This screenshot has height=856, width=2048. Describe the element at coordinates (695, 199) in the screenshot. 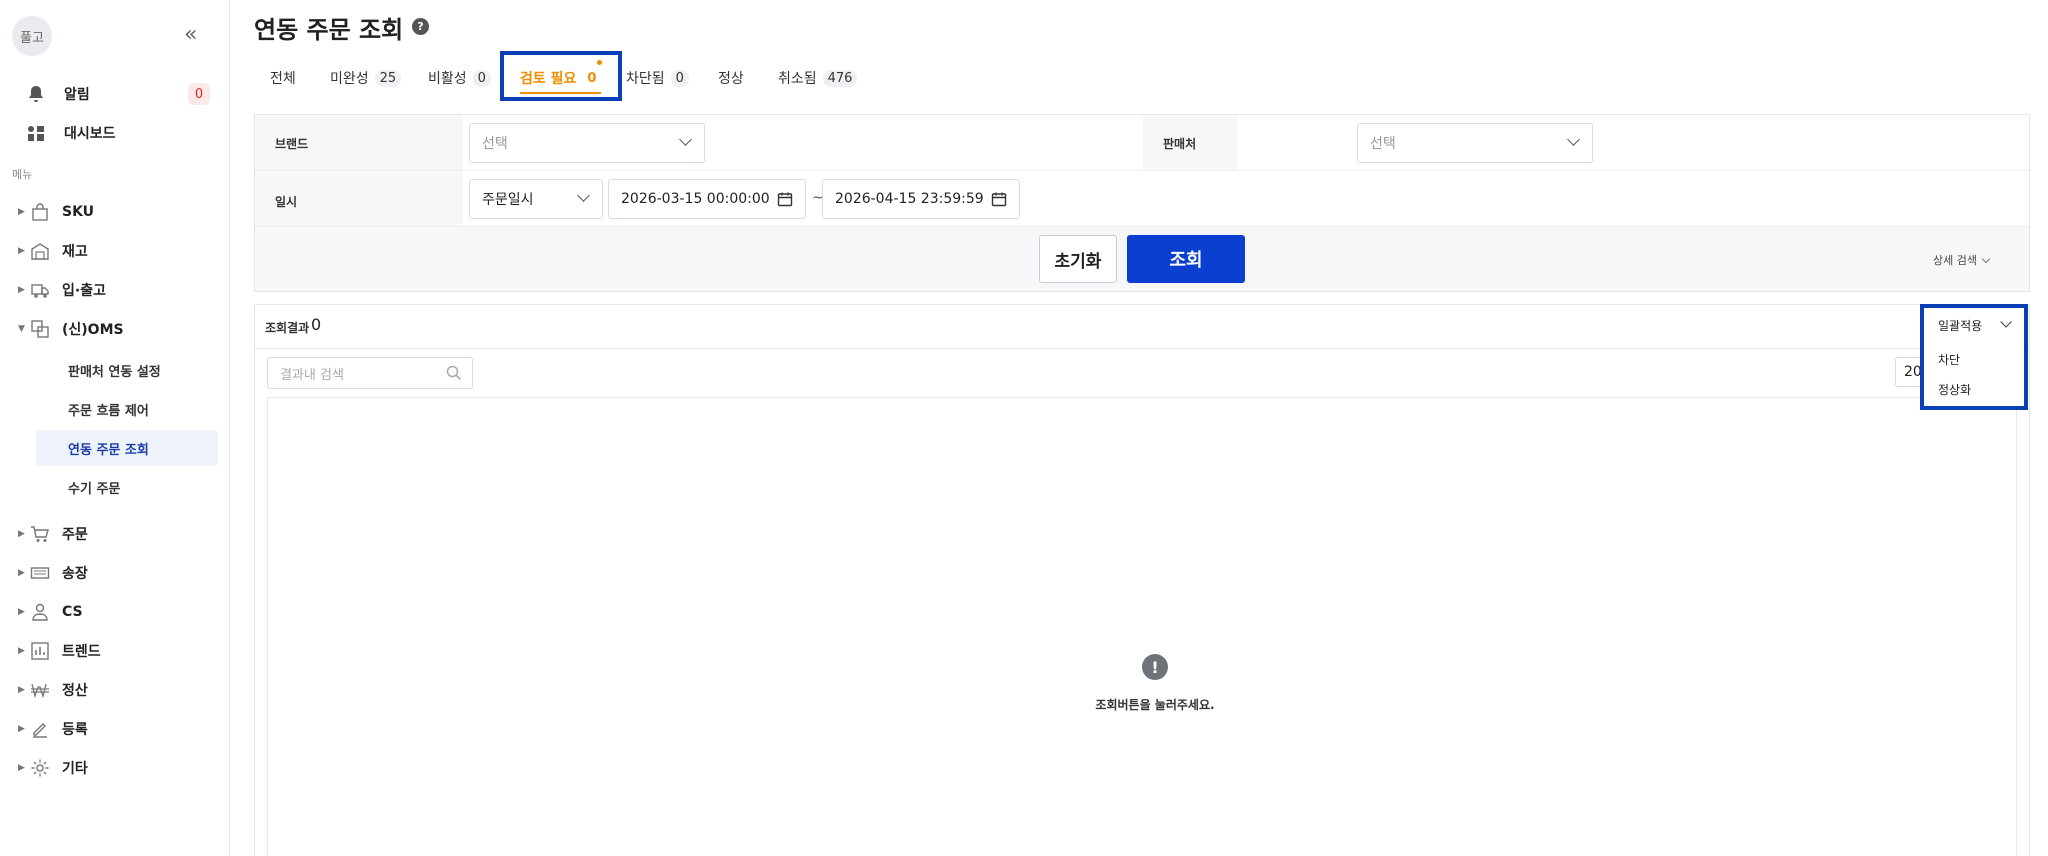

I see `date-from-value: 2026-03-15 00:00:00` at that location.